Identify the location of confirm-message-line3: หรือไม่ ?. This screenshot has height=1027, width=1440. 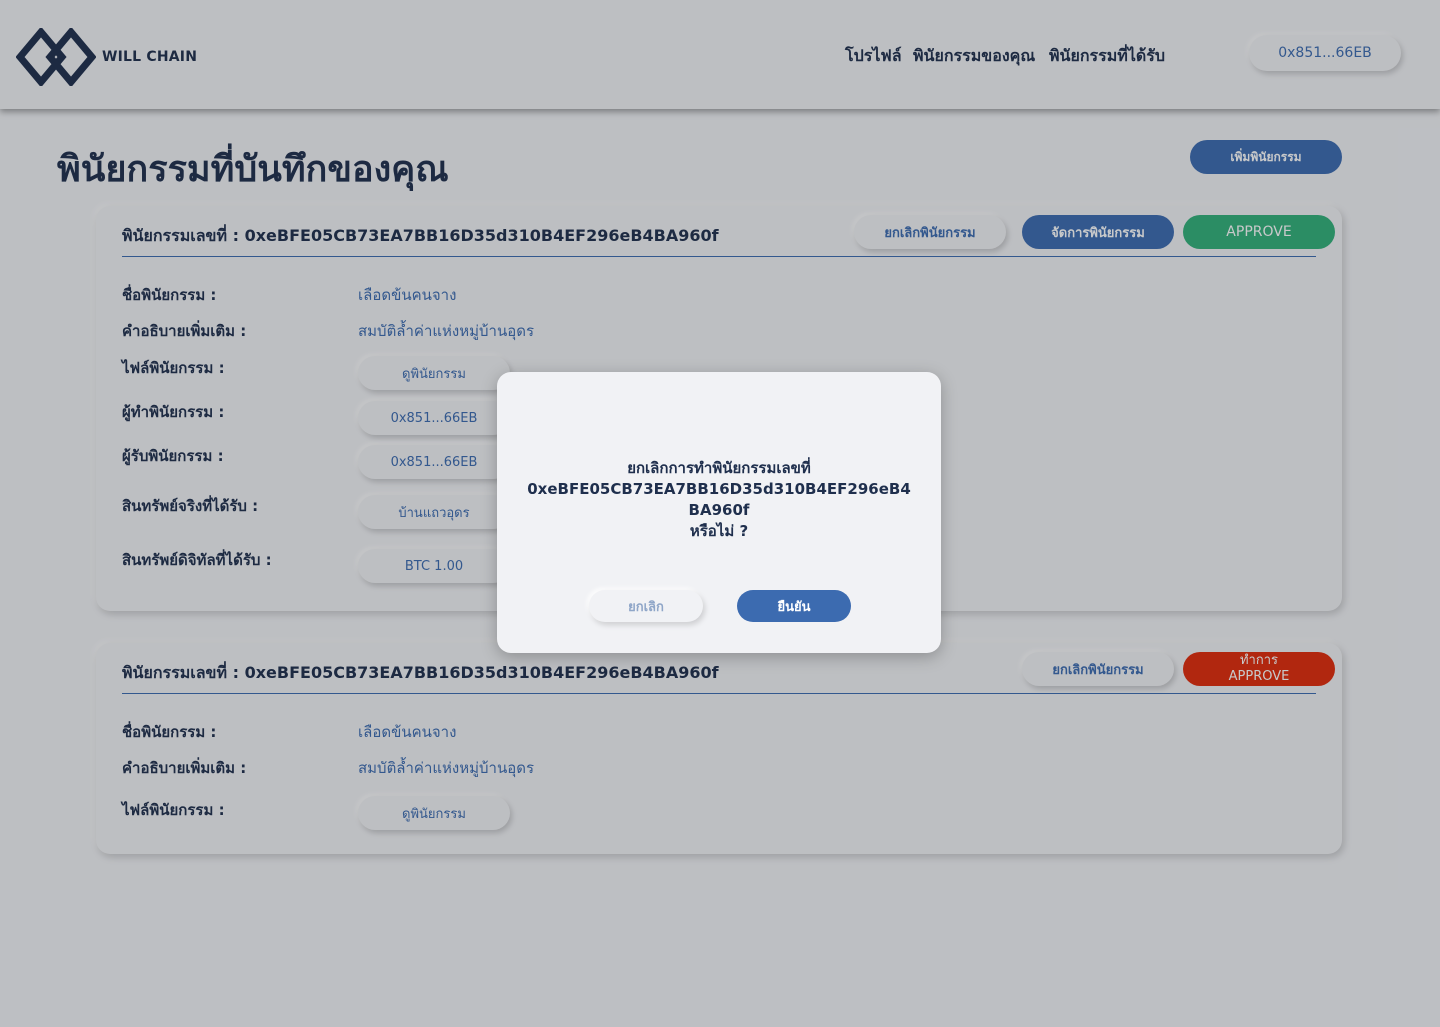
(719, 531).